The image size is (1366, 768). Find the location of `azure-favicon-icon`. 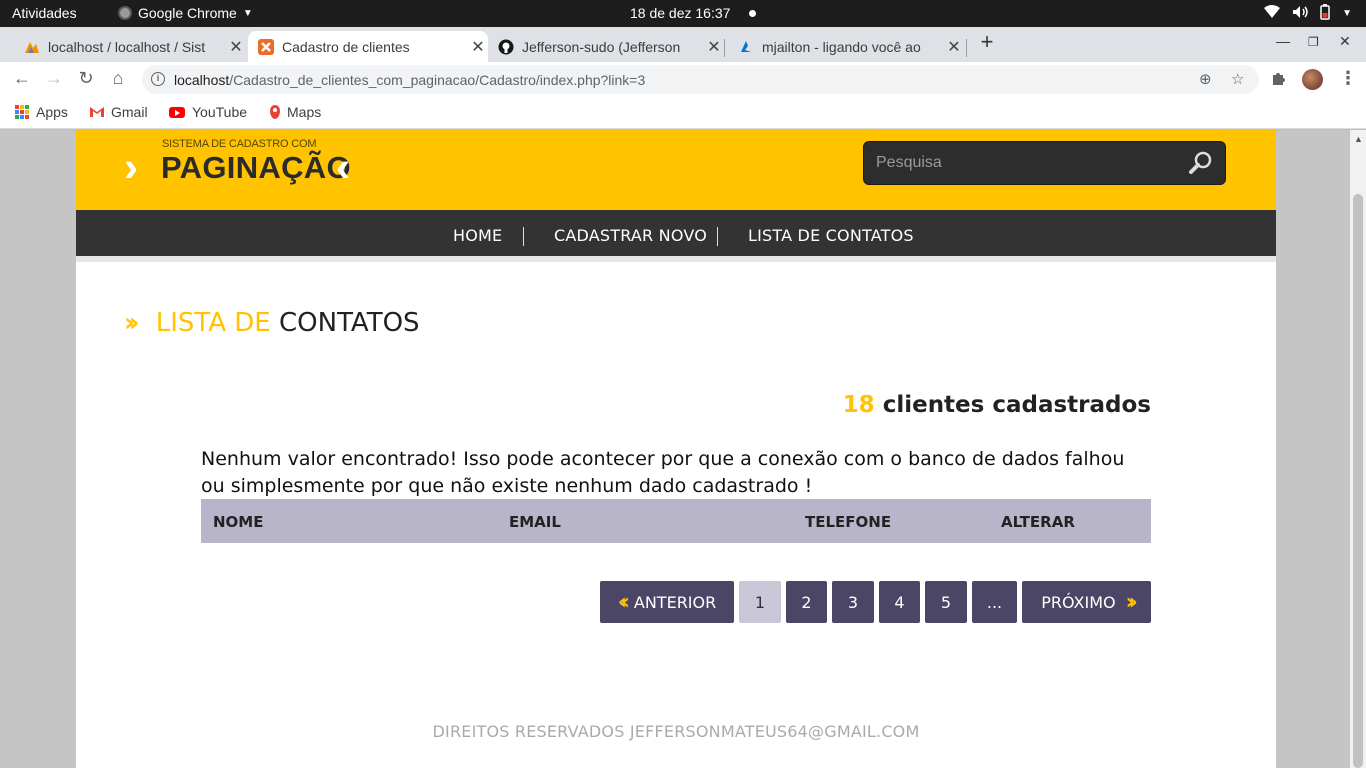

azure-favicon-icon is located at coordinates (746, 47).